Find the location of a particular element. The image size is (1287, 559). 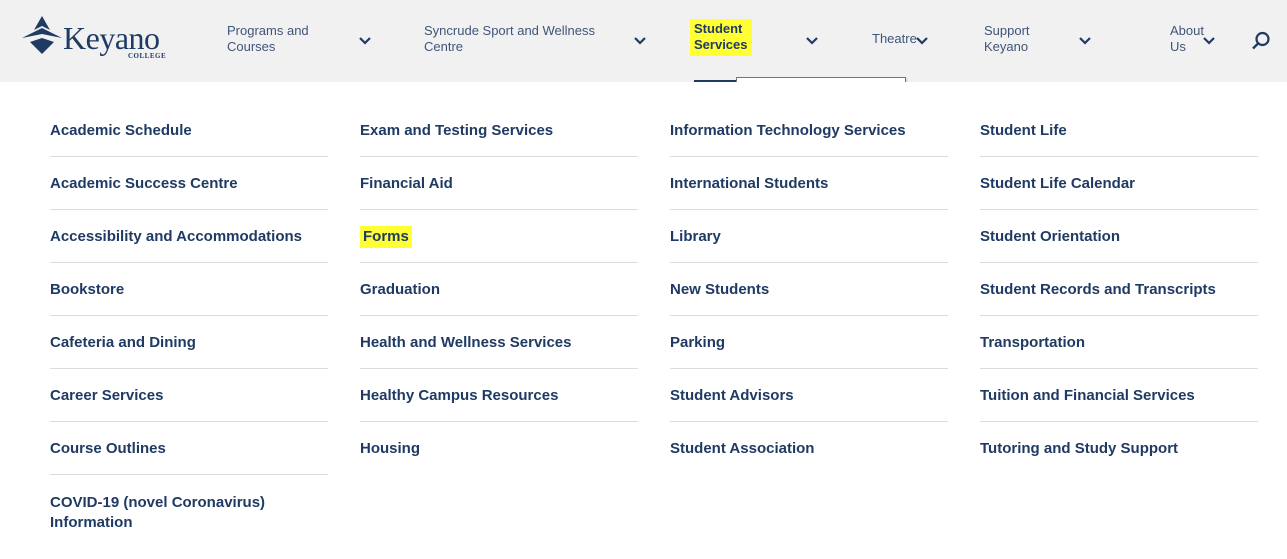

menu-link-library: Library is located at coordinates (809, 236).